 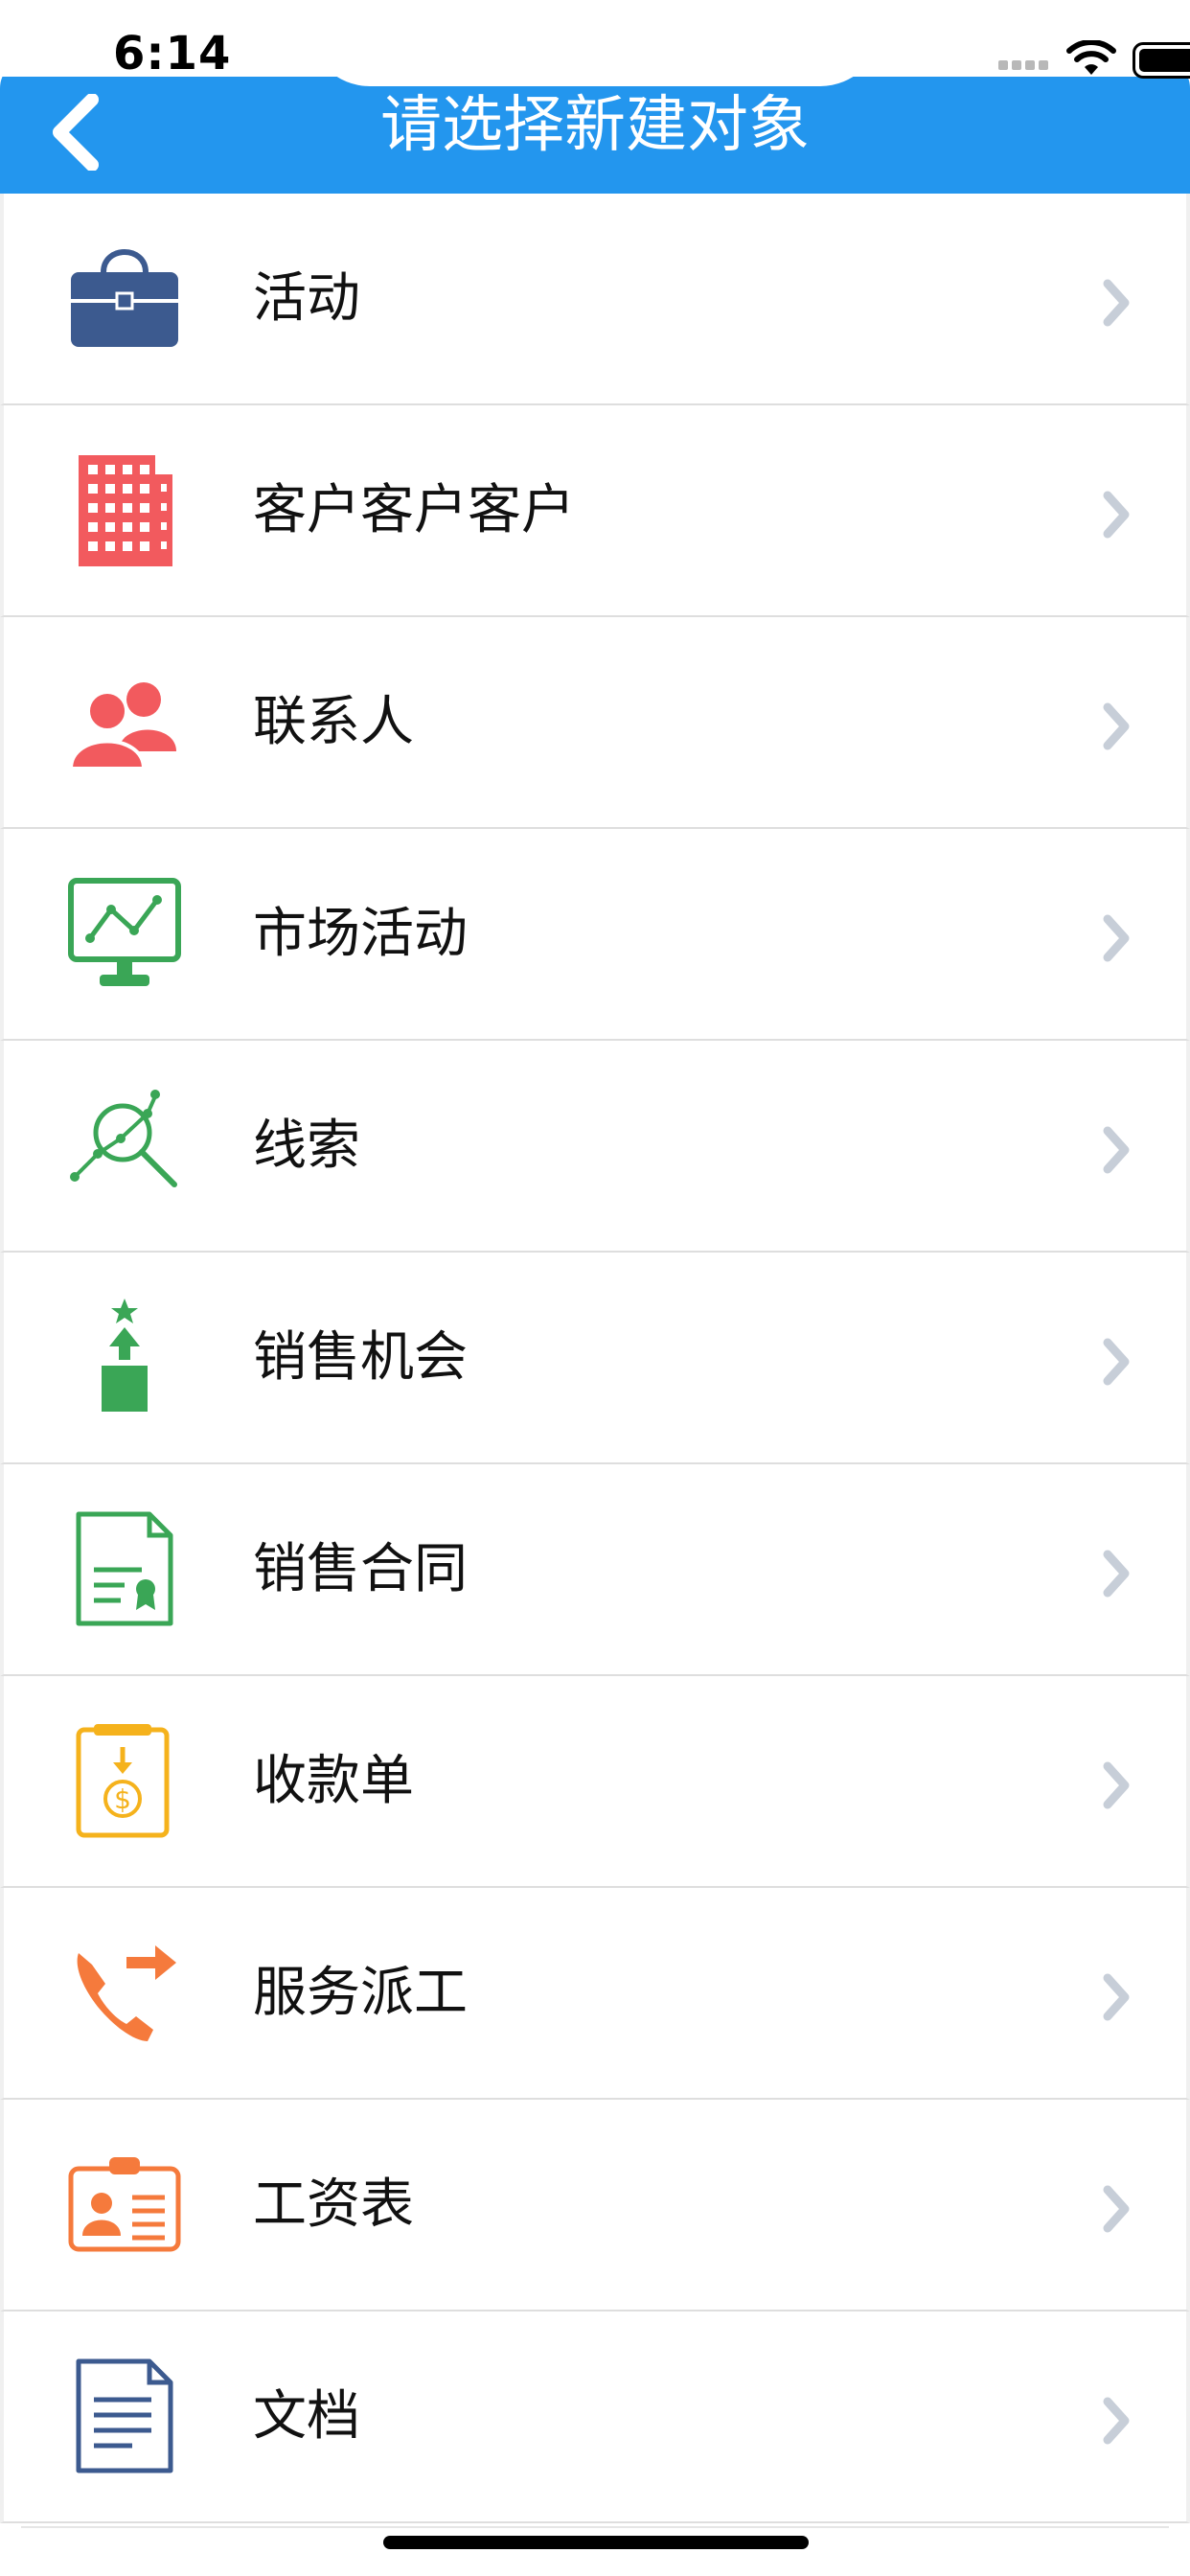 I want to click on status-time: 6:14, so click(x=172, y=53).